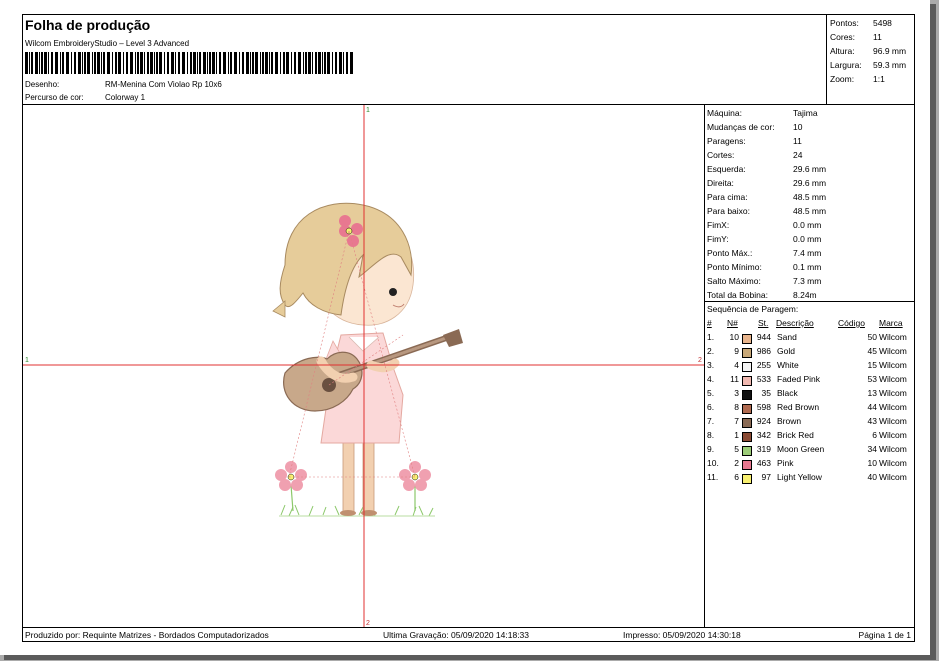 Image resolution: width=939 pixels, height=661 pixels. What do you see at coordinates (737, 295) in the screenshot?
I see `machine-info-label: Total da Bobina:` at bounding box center [737, 295].